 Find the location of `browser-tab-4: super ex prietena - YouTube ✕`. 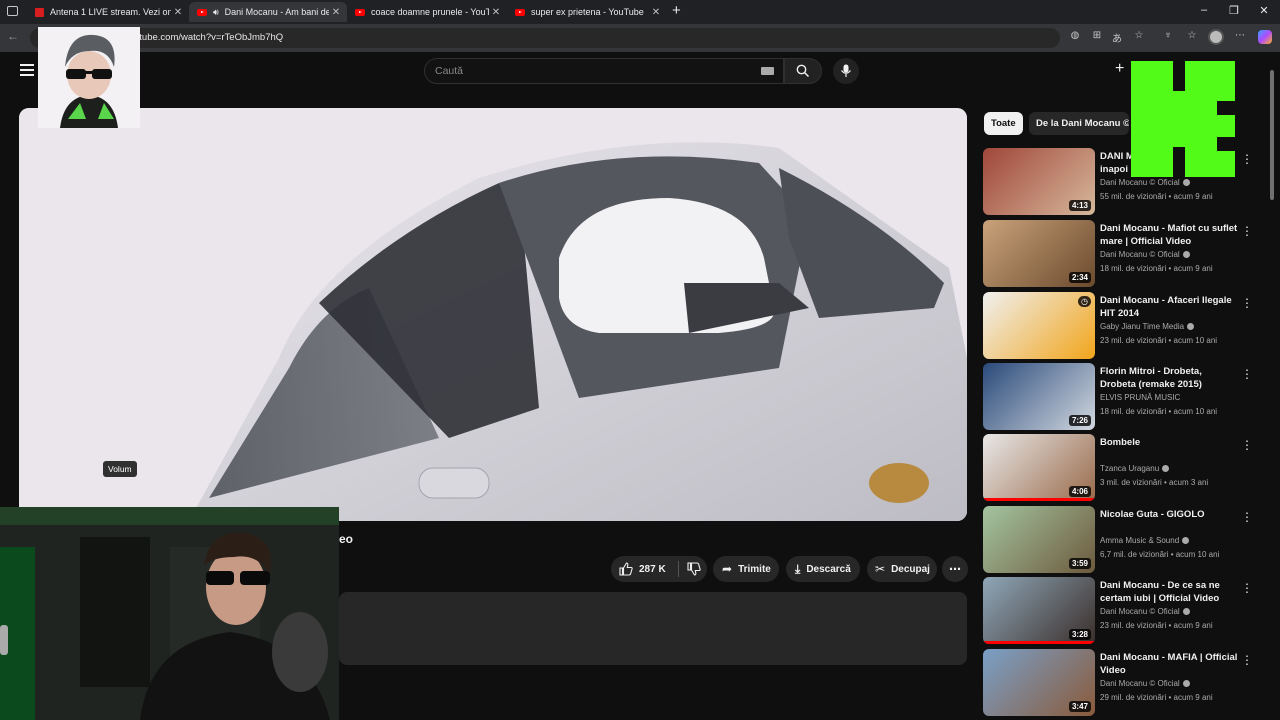

browser-tab-4: super ex prietena - YouTube ✕ is located at coordinates (587, 12).